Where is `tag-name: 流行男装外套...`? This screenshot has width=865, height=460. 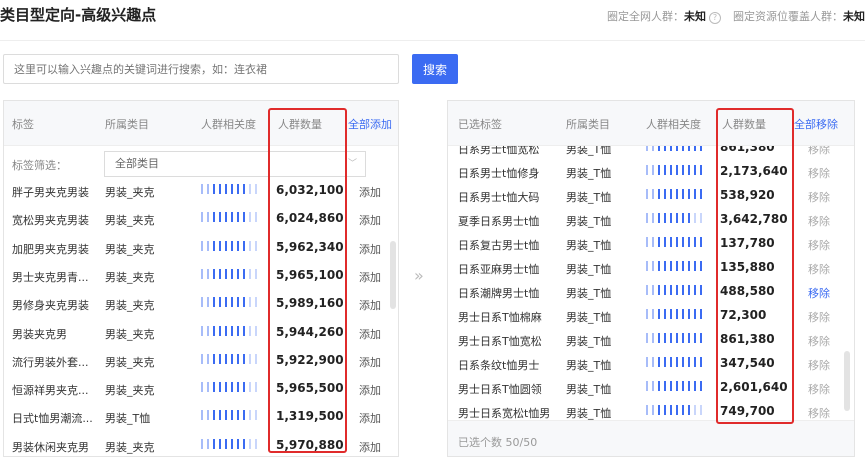
tag-name: 流行男装外套... is located at coordinates (50, 362).